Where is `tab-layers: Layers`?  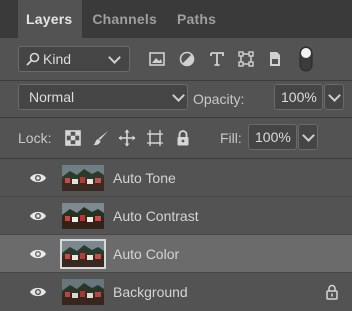
tab-layers: Layers is located at coordinates (50, 19).